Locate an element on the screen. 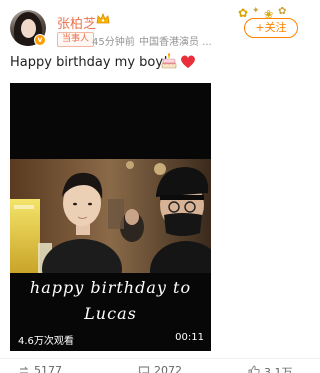 The width and height of the screenshot is (320, 373). comment-count: 2072 is located at coordinates (168, 368).